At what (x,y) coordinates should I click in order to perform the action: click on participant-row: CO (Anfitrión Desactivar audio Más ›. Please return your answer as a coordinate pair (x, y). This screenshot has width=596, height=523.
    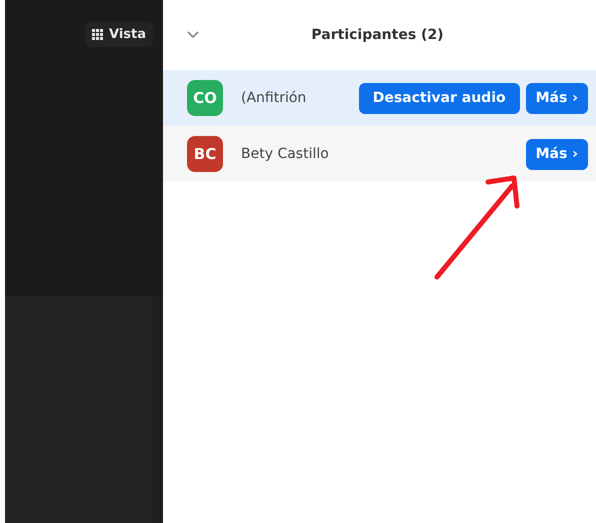
    Looking at the image, I should click on (379, 98).